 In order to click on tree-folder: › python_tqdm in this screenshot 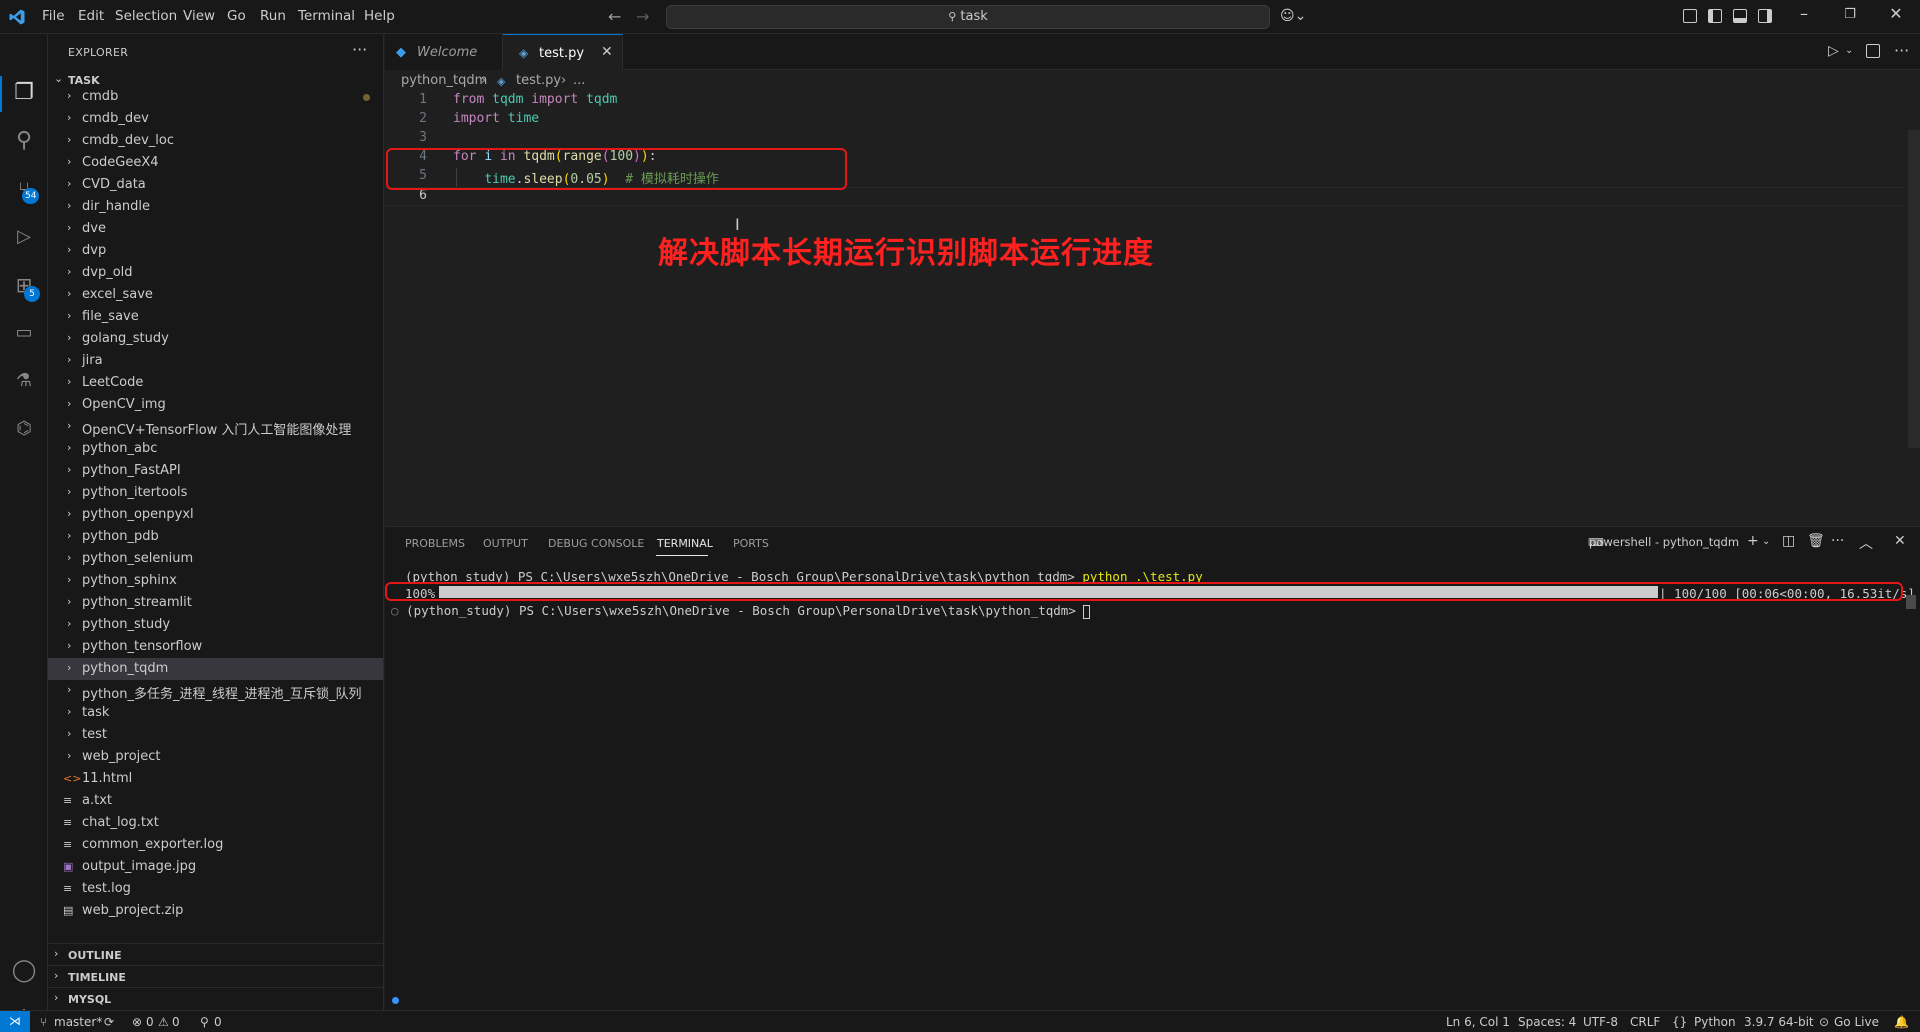, I will do `click(215, 669)`.